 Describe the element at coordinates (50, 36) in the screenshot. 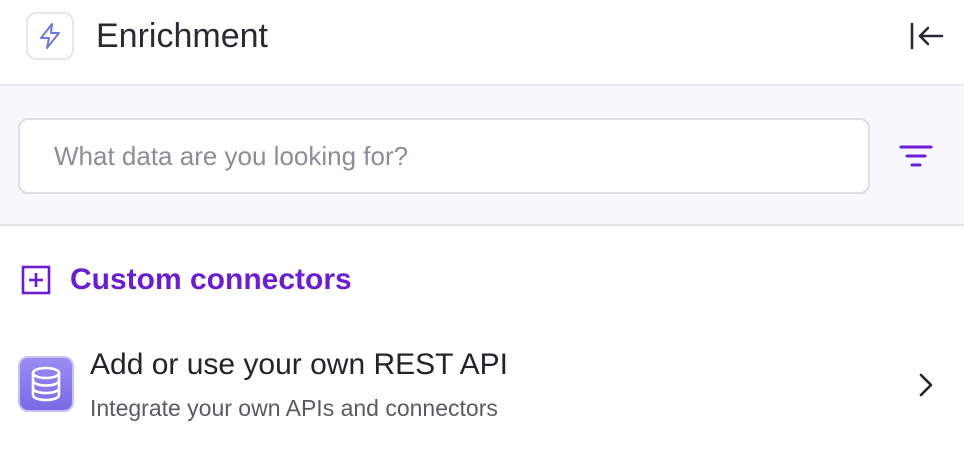

I see `lightning-bolt-icon` at that location.